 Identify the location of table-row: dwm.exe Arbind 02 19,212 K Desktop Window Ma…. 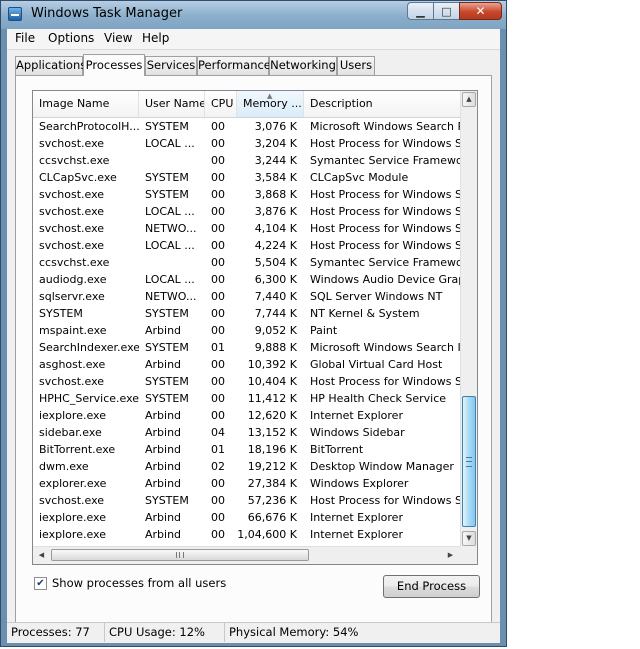
(247, 466).